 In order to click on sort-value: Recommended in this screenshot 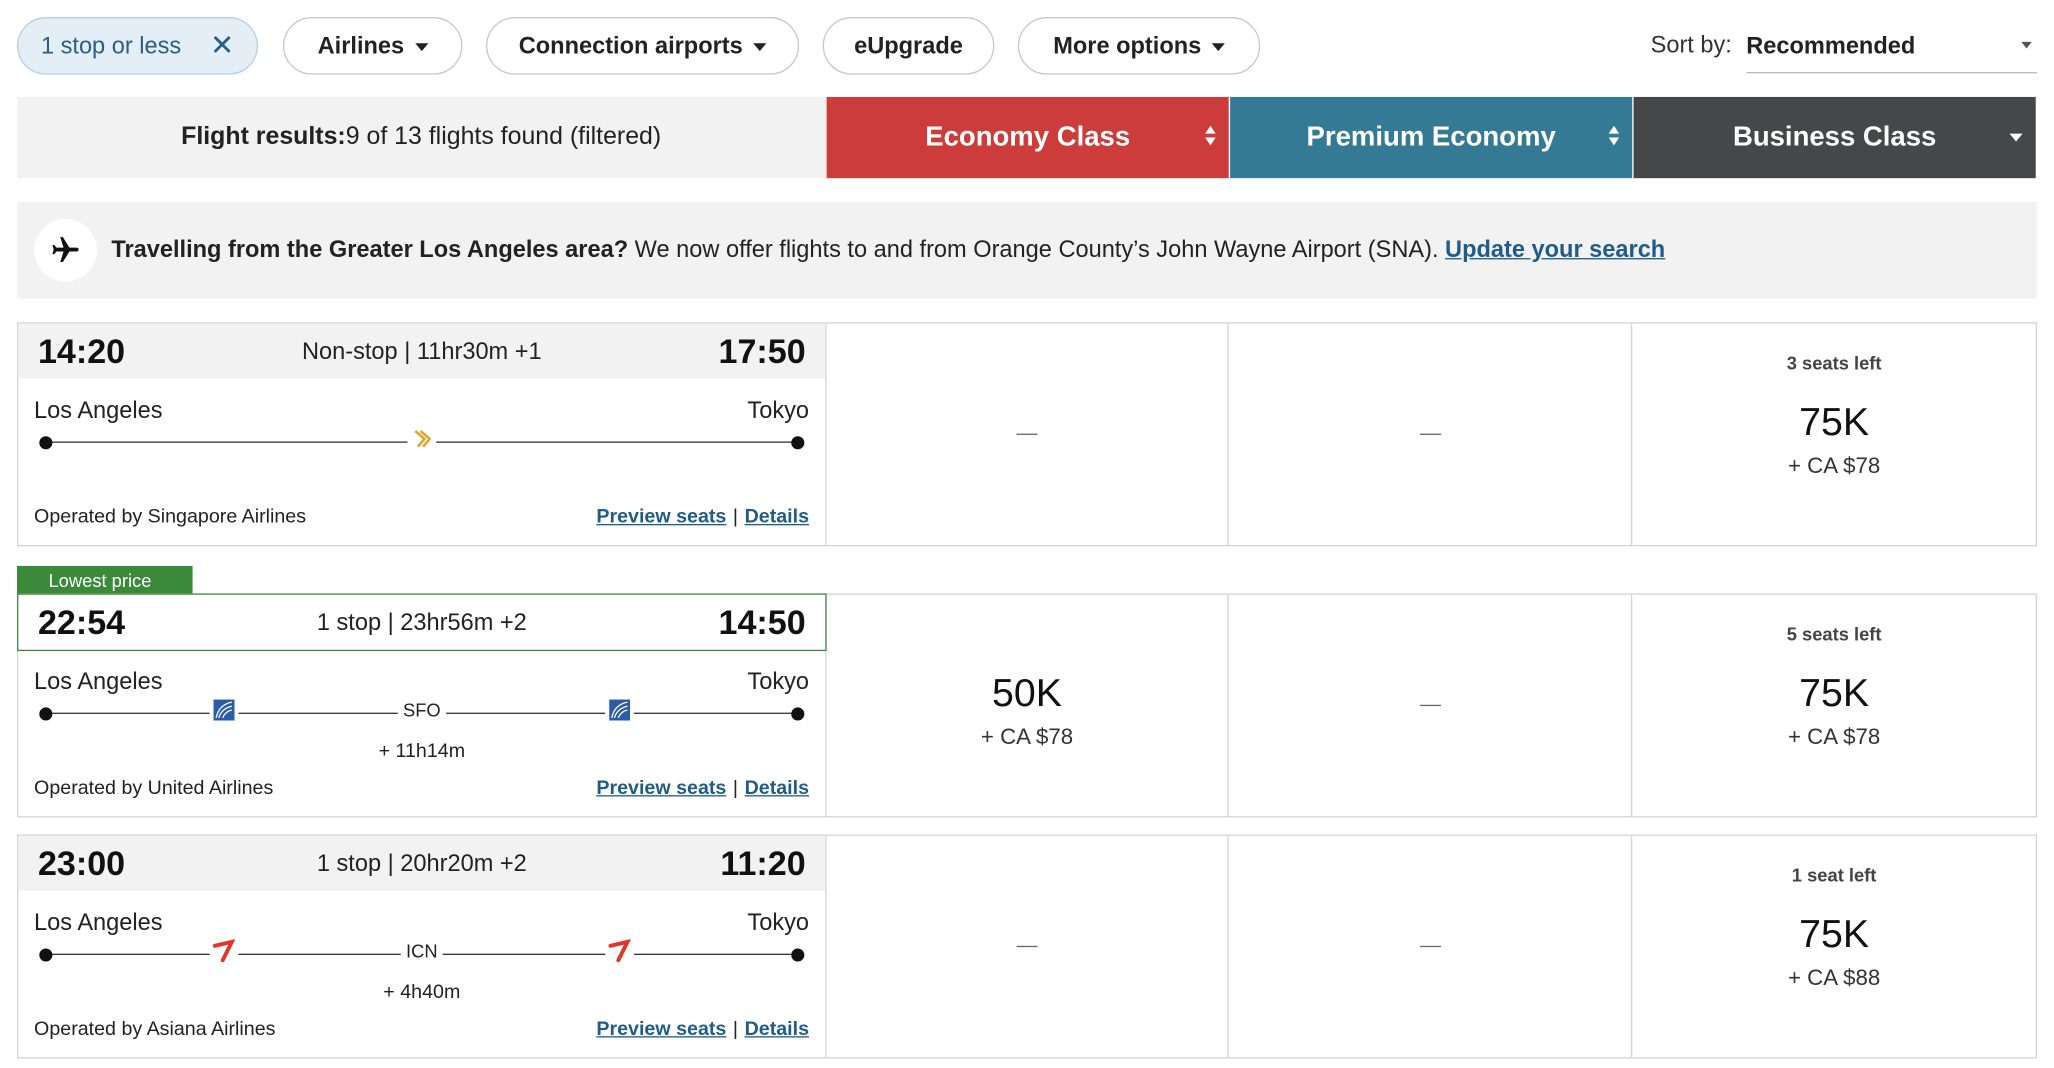, I will do `click(1831, 45)`.